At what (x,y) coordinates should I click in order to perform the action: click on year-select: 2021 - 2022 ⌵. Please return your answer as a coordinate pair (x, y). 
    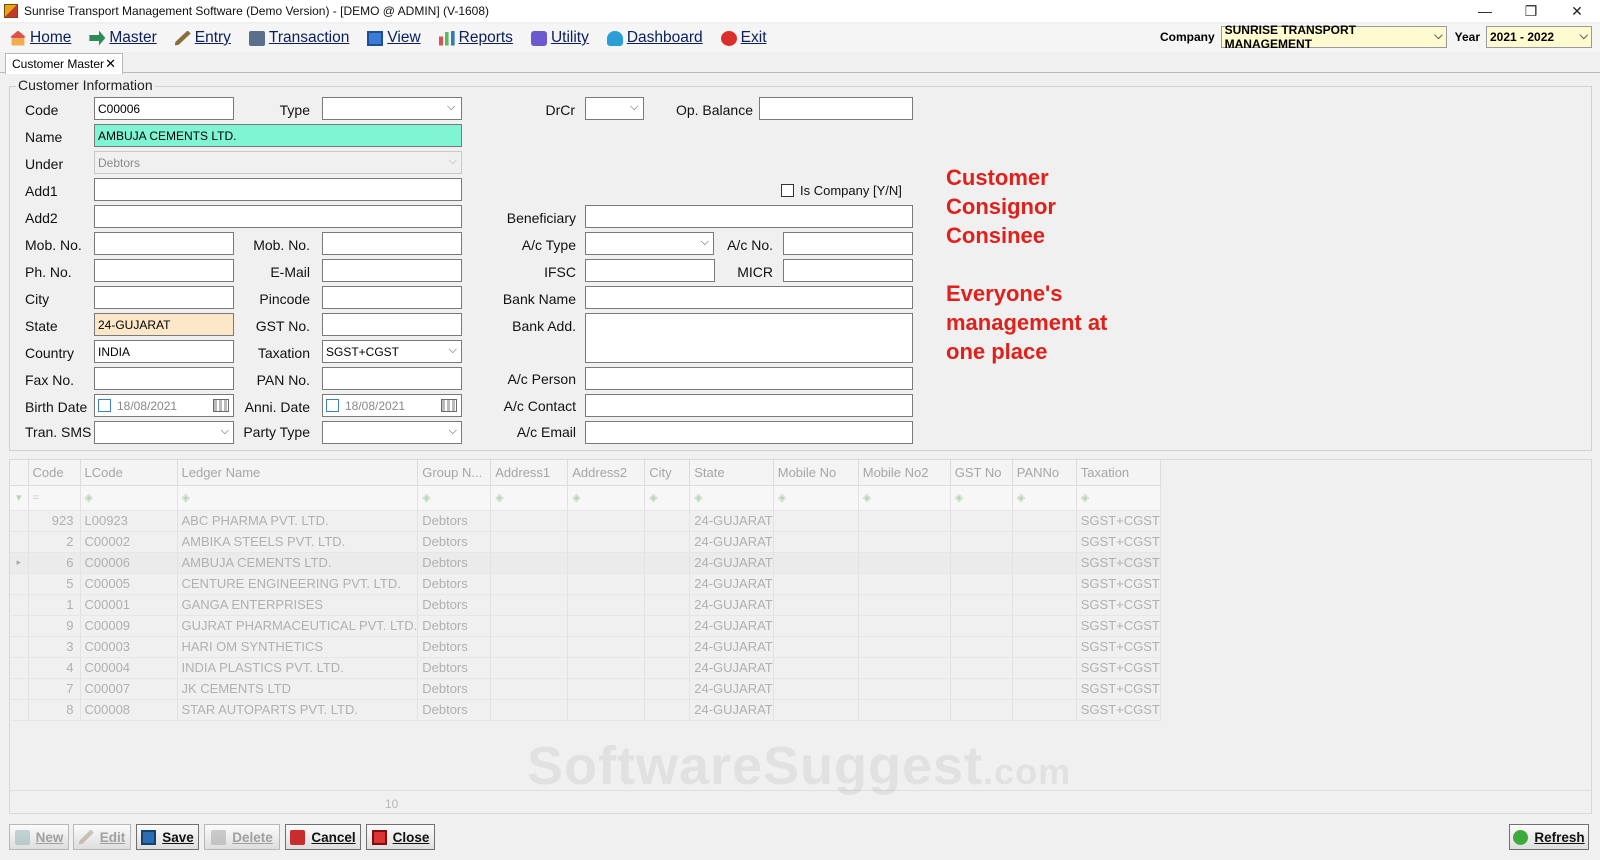
    Looking at the image, I should click on (1539, 37).